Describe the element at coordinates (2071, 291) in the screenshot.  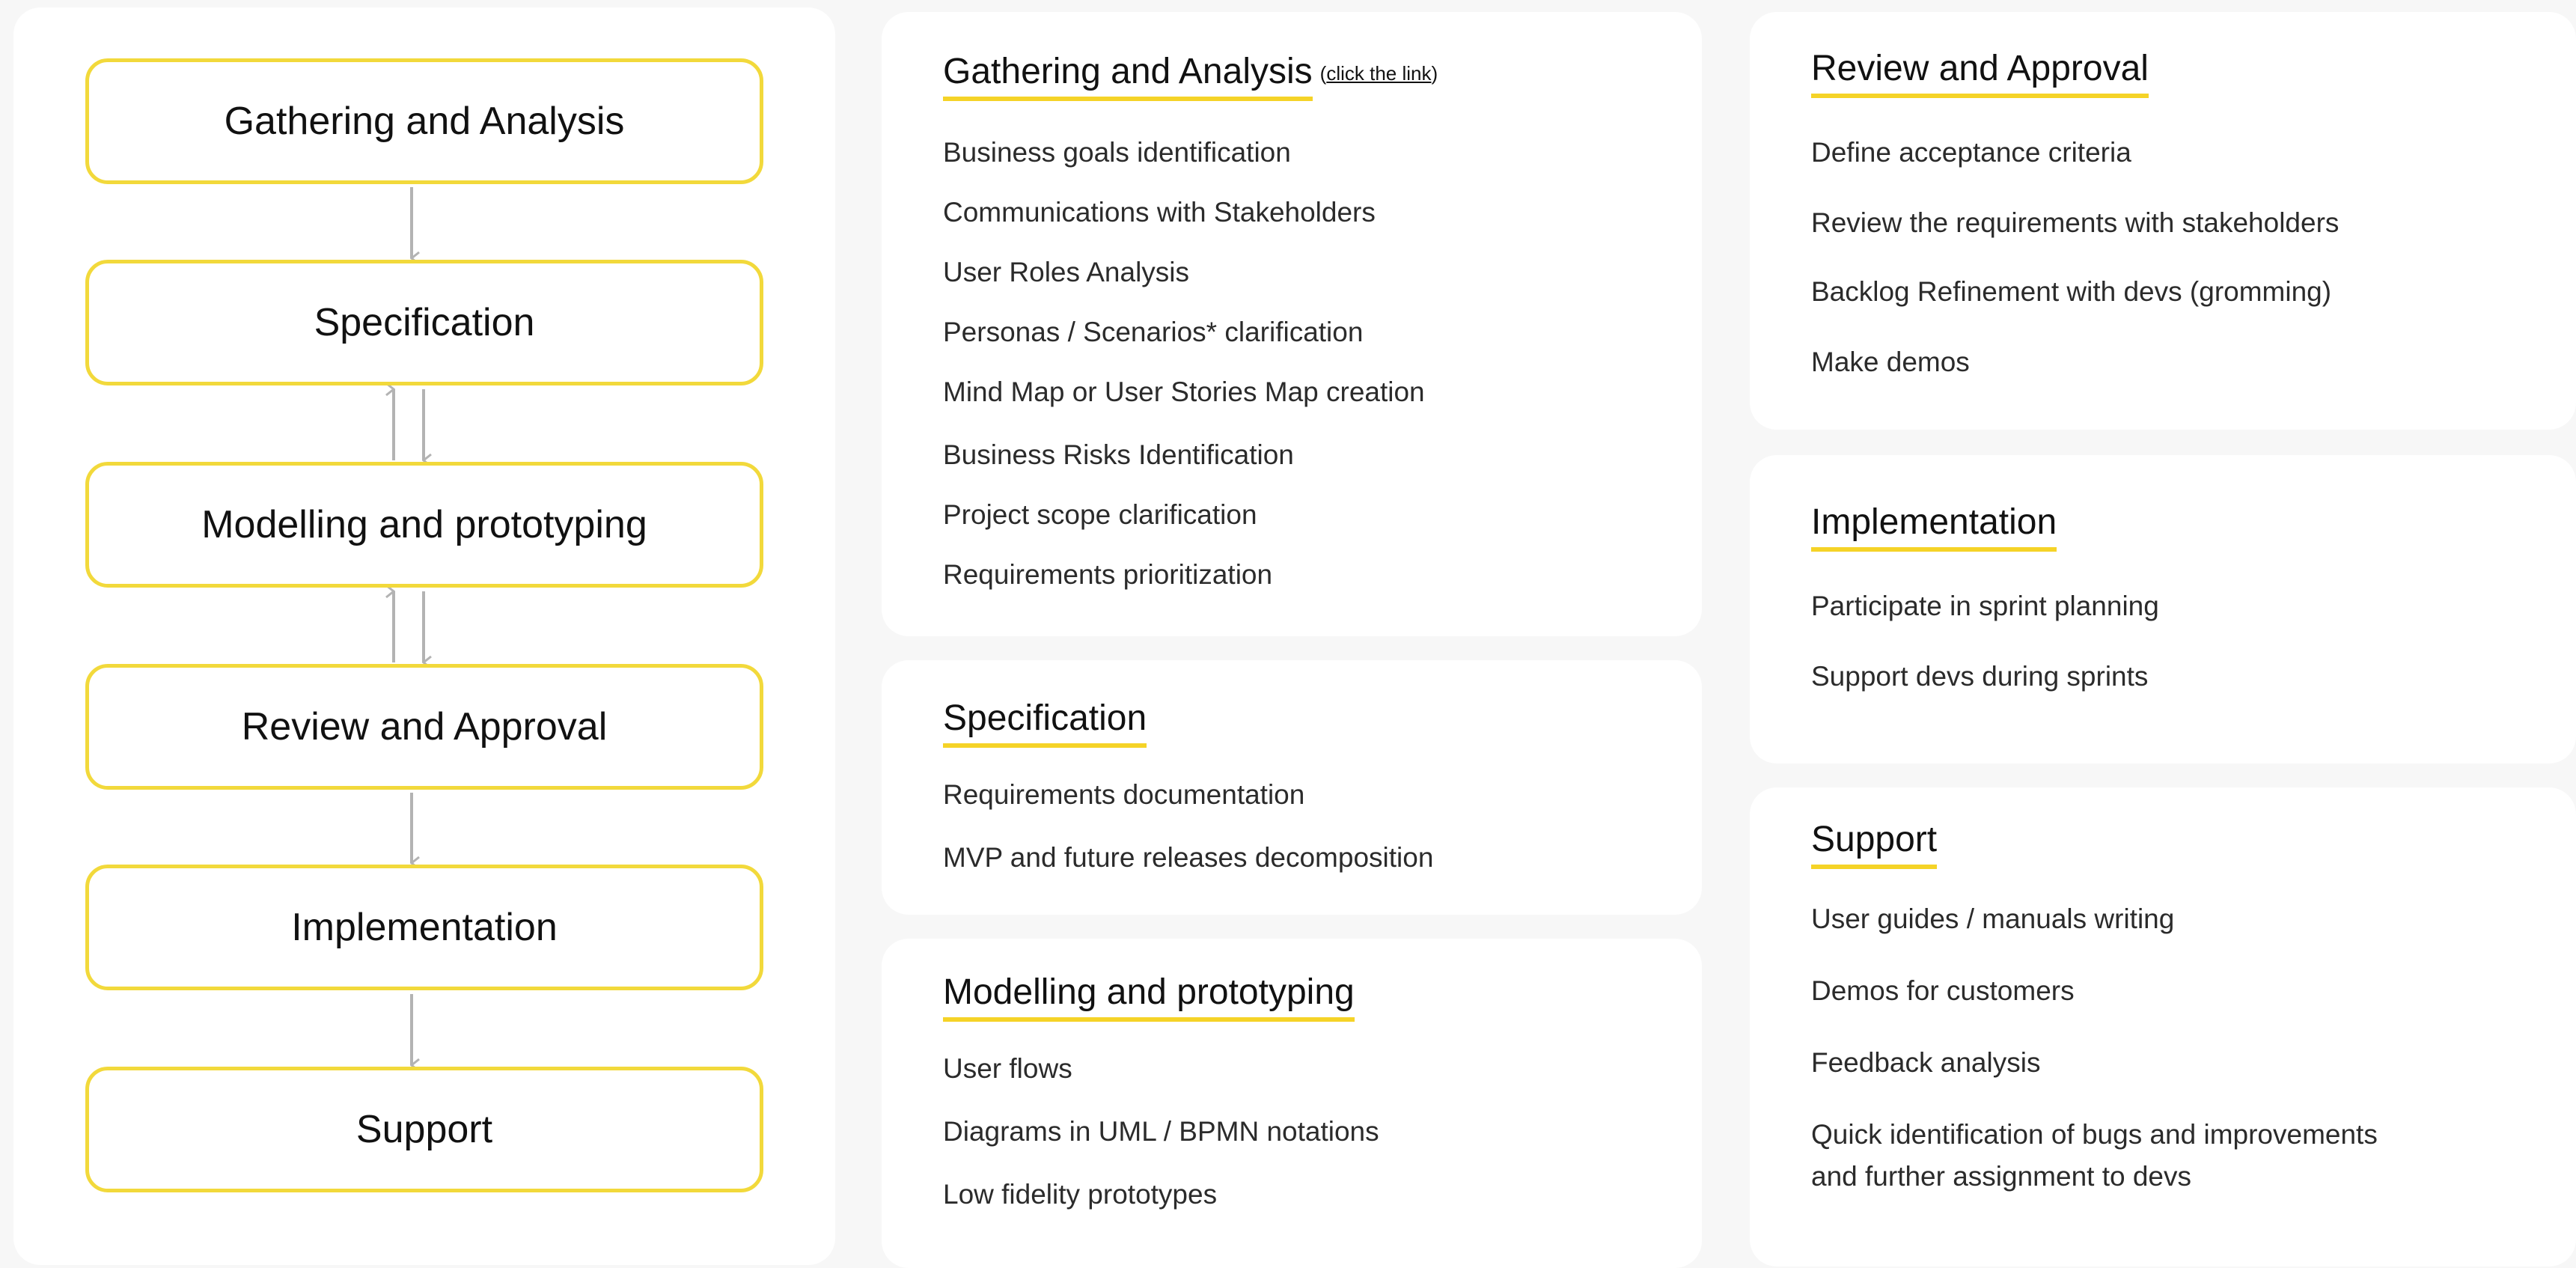
I see `list-item: Backlog Refinement with devs (gromming)` at that location.